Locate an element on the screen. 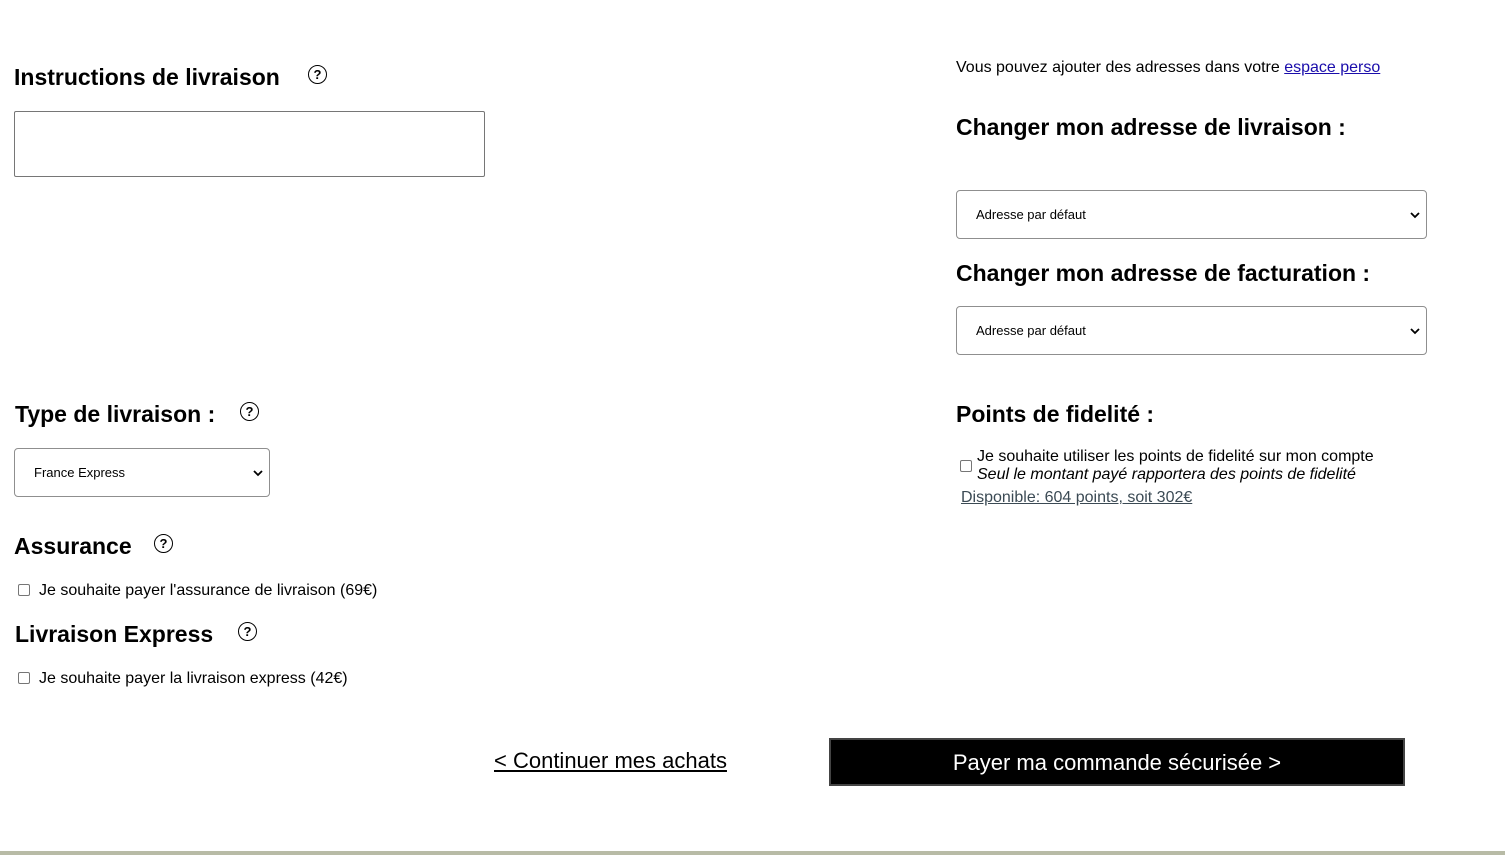 This screenshot has width=1505, height=855. express-checkbox is located at coordinates (24, 678).